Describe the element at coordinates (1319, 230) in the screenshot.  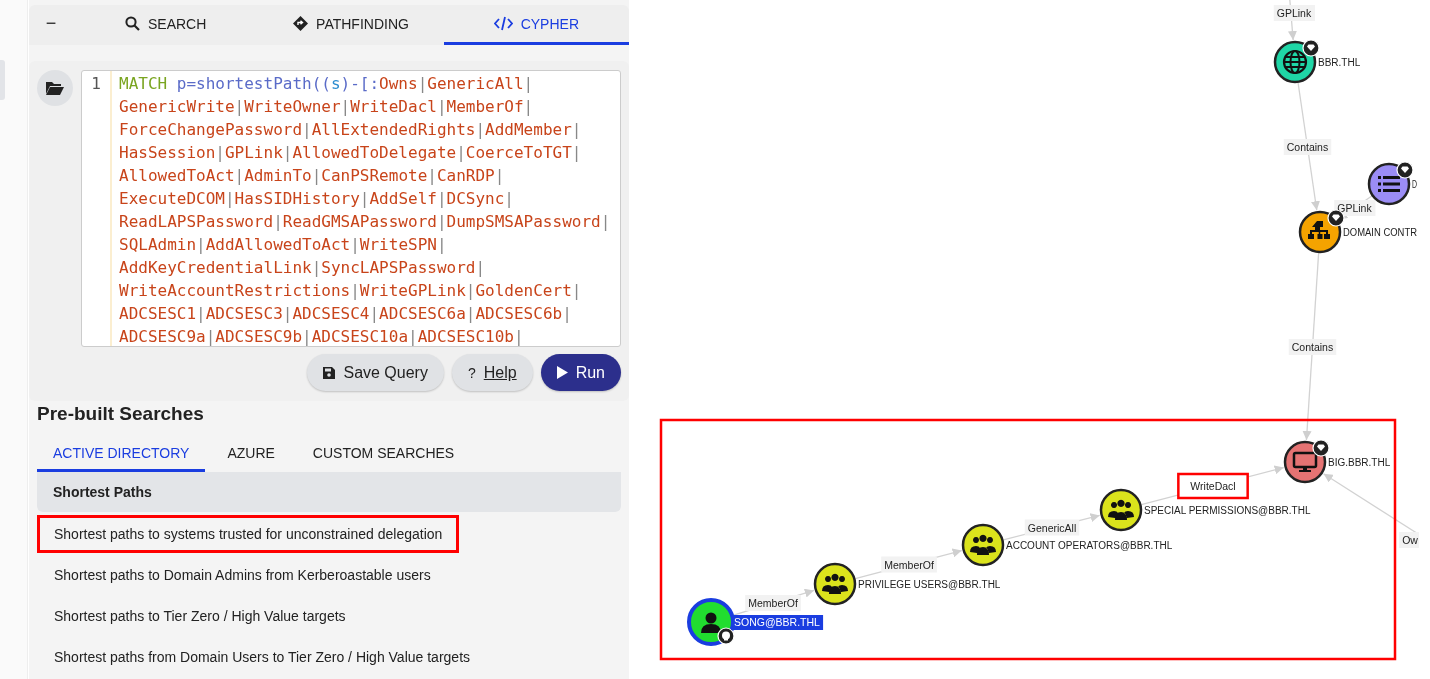
I see `ou-icon` at that location.